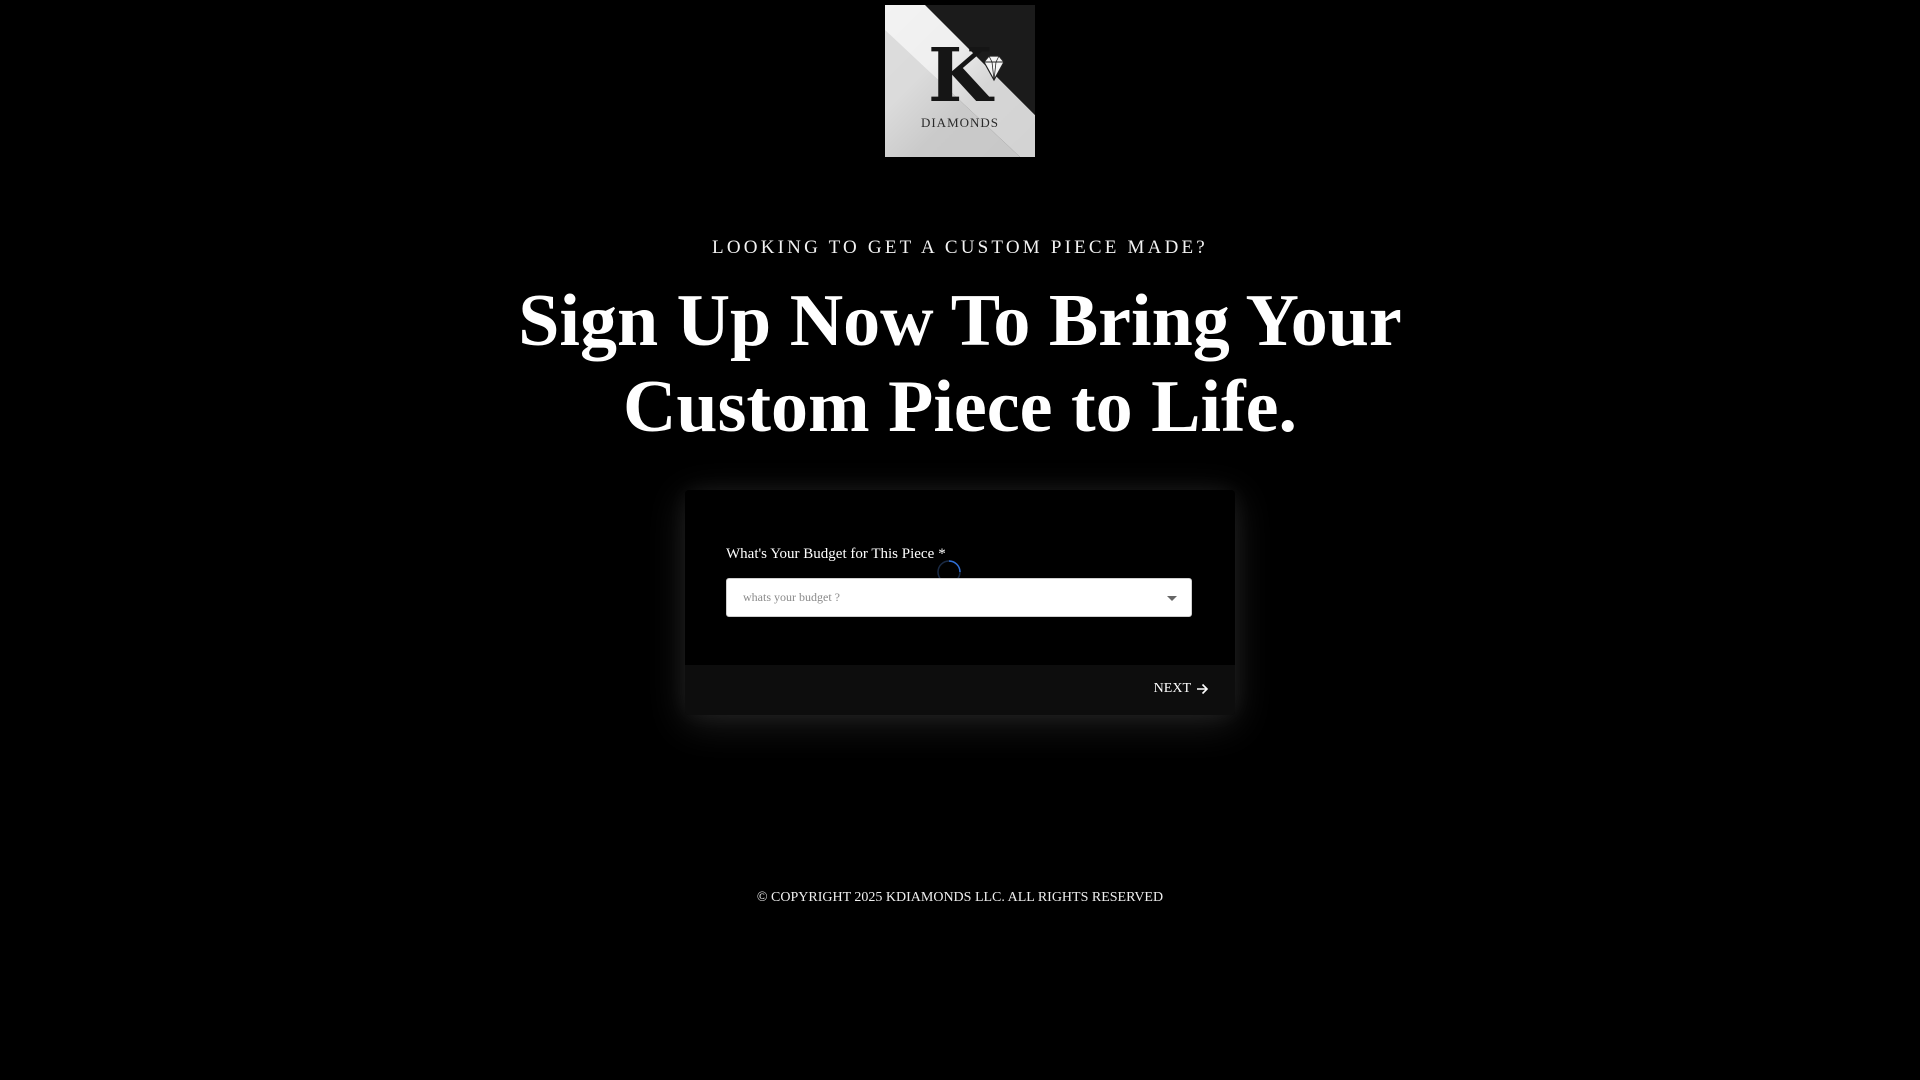 The image size is (1920, 1080). I want to click on next-button-label: NEXT, so click(1172, 688).